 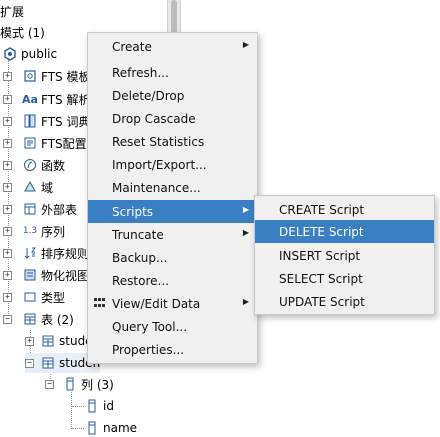 What do you see at coordinates (172, 46) in the screenshot?
I see `menu-item-create: Create ▶` at bounding box center [172, 46].